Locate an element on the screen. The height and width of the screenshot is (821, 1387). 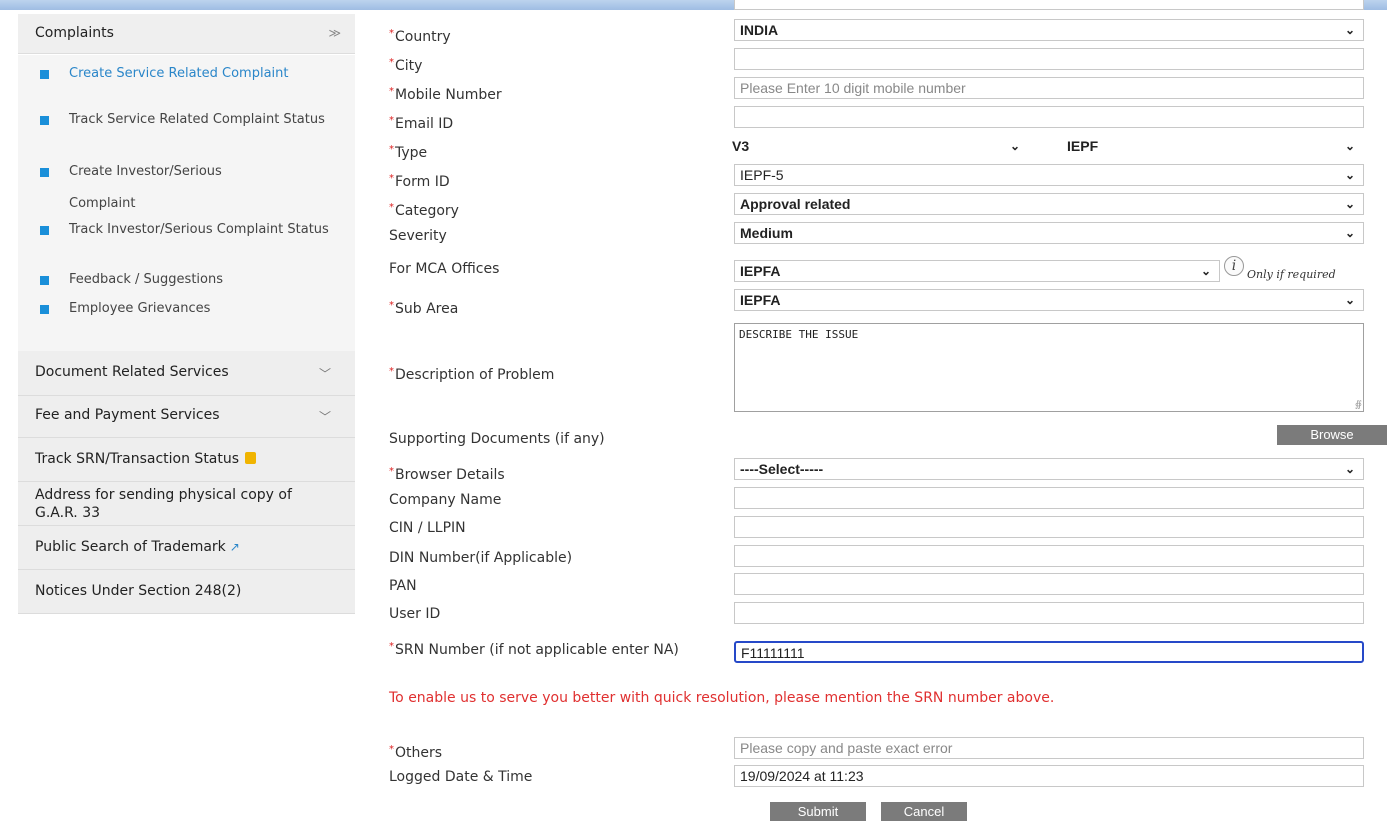
srn-label: *SRN Number (if not applicable enter NA) is located at coordinates (534, 649).